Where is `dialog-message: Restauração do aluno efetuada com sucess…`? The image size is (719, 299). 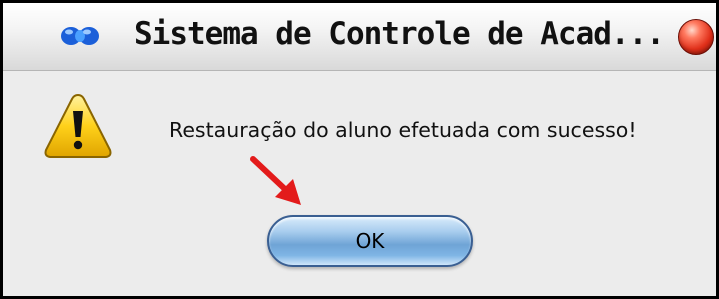
dialog-message: Restauração do aluno efetuada com sucess… is located at coordinates (403, 130).